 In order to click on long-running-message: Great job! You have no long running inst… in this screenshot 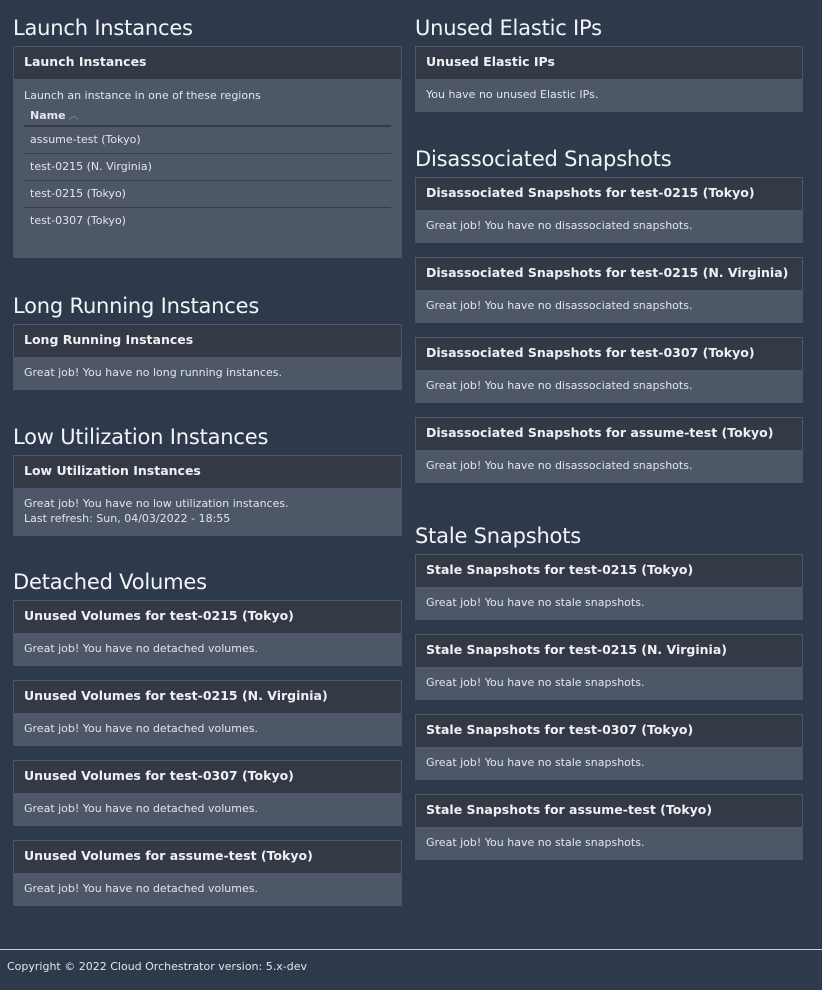, I will do `click(153, 372)`.